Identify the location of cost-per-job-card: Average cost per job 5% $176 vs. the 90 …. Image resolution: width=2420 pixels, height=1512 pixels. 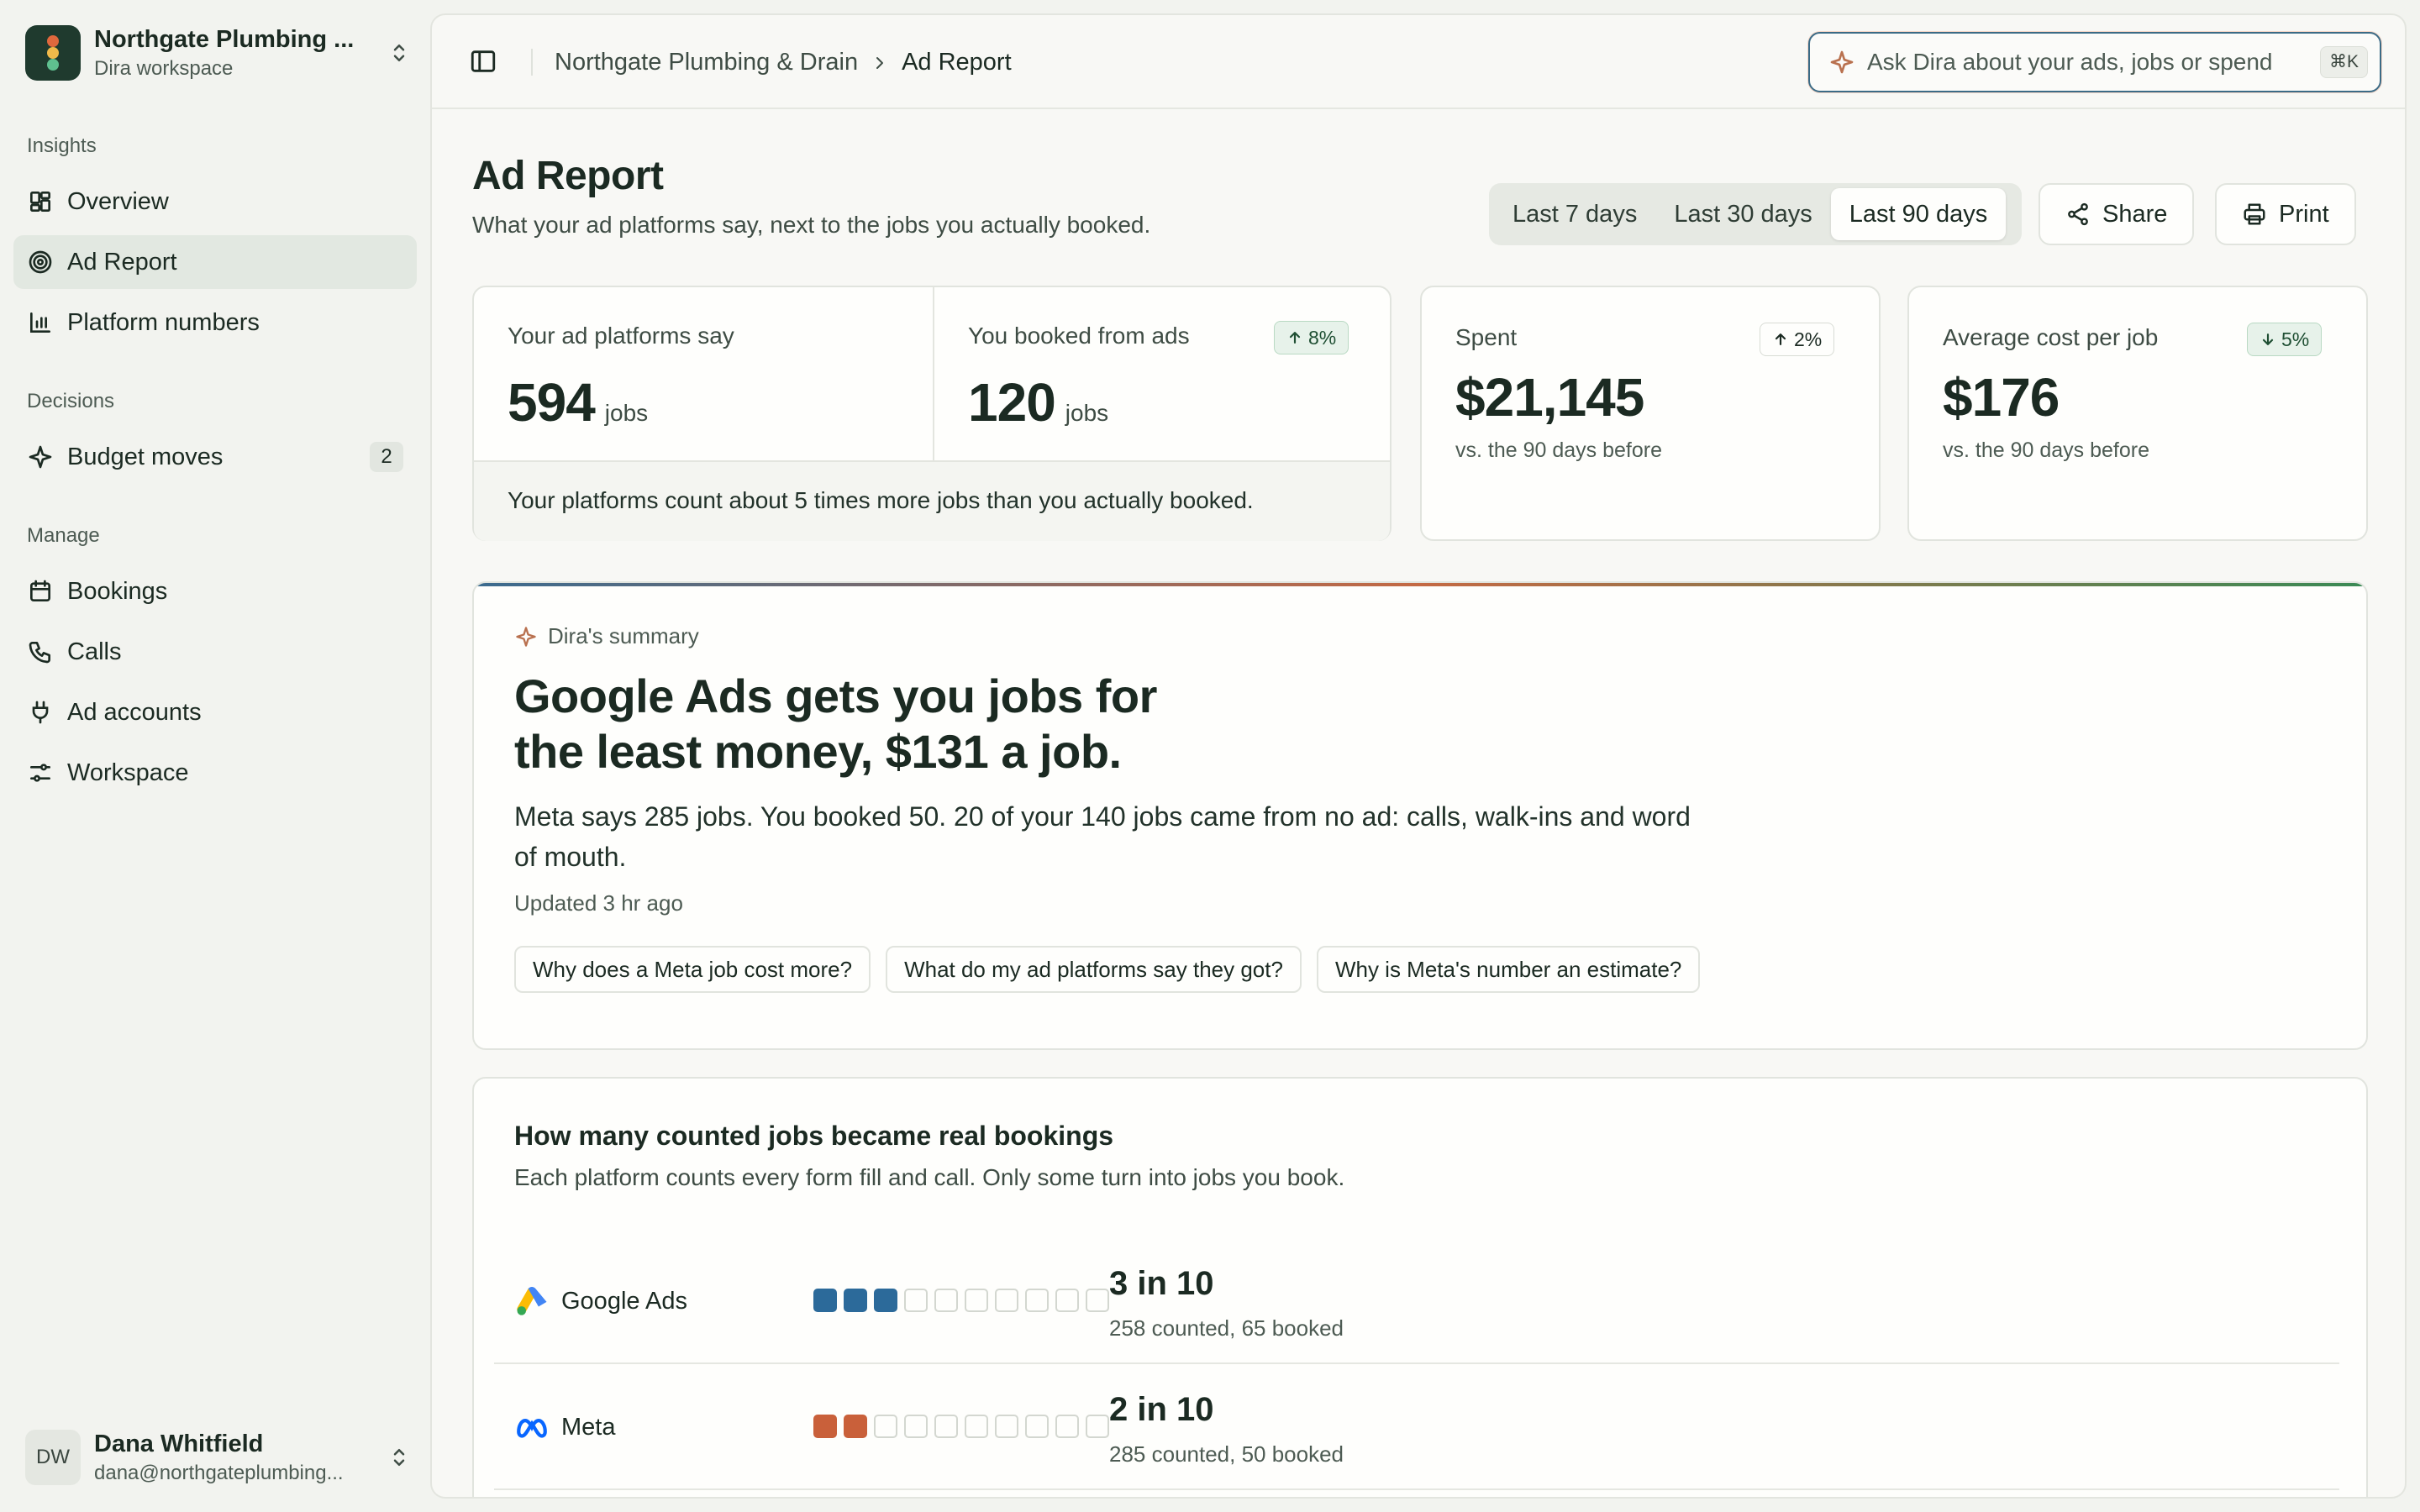
(2137, 413).